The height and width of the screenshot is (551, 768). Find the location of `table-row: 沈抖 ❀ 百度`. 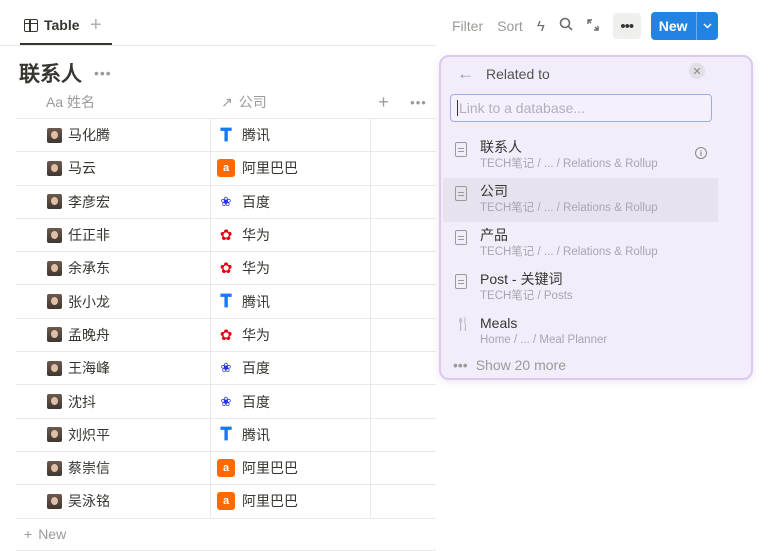

table-row: 沈抖 ❀ 百度 is located at coordinates (226, 402).